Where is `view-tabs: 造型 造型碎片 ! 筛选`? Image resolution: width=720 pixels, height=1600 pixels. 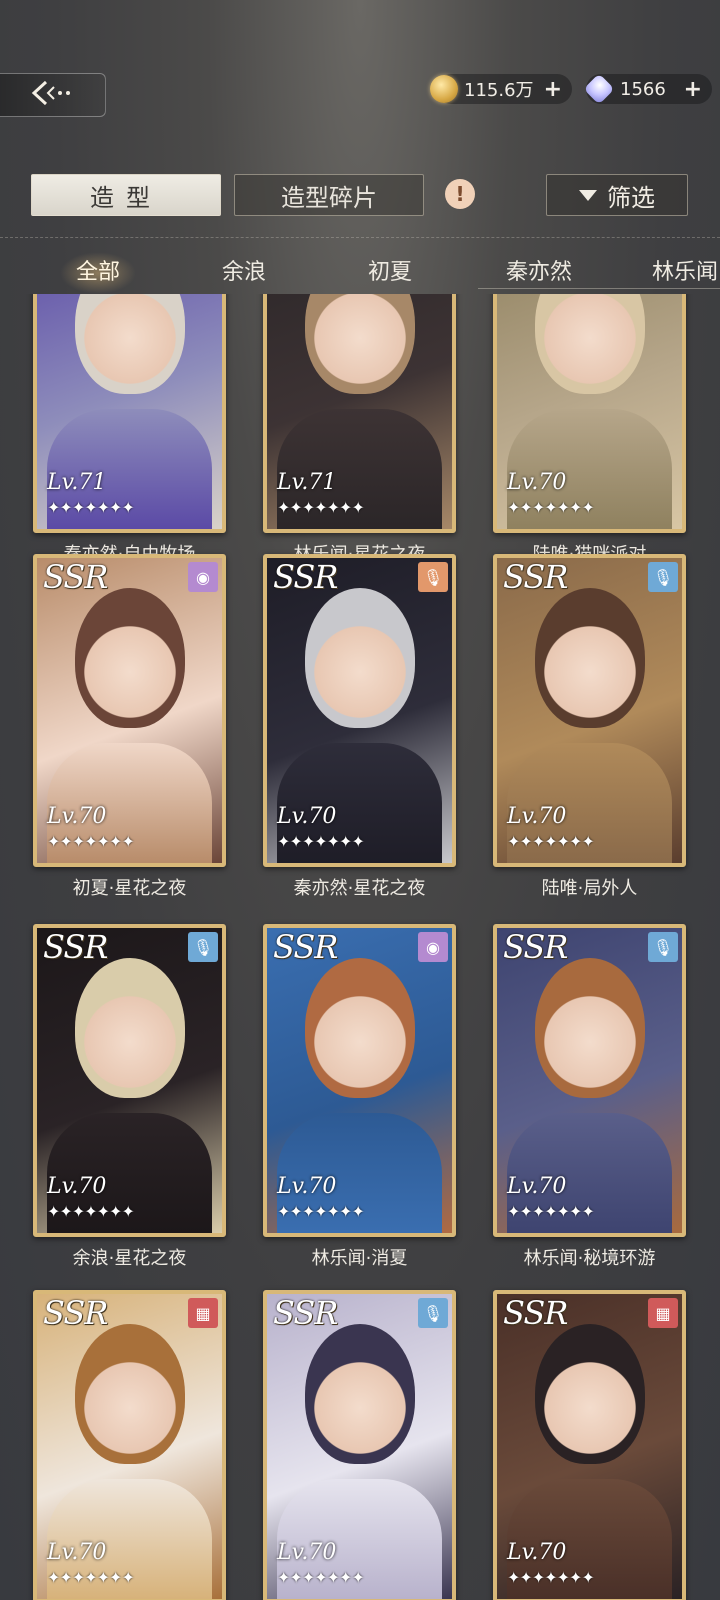 view-tabs: 造型 造型碎片 ! 筛选 is located at coordinates (360, 197).